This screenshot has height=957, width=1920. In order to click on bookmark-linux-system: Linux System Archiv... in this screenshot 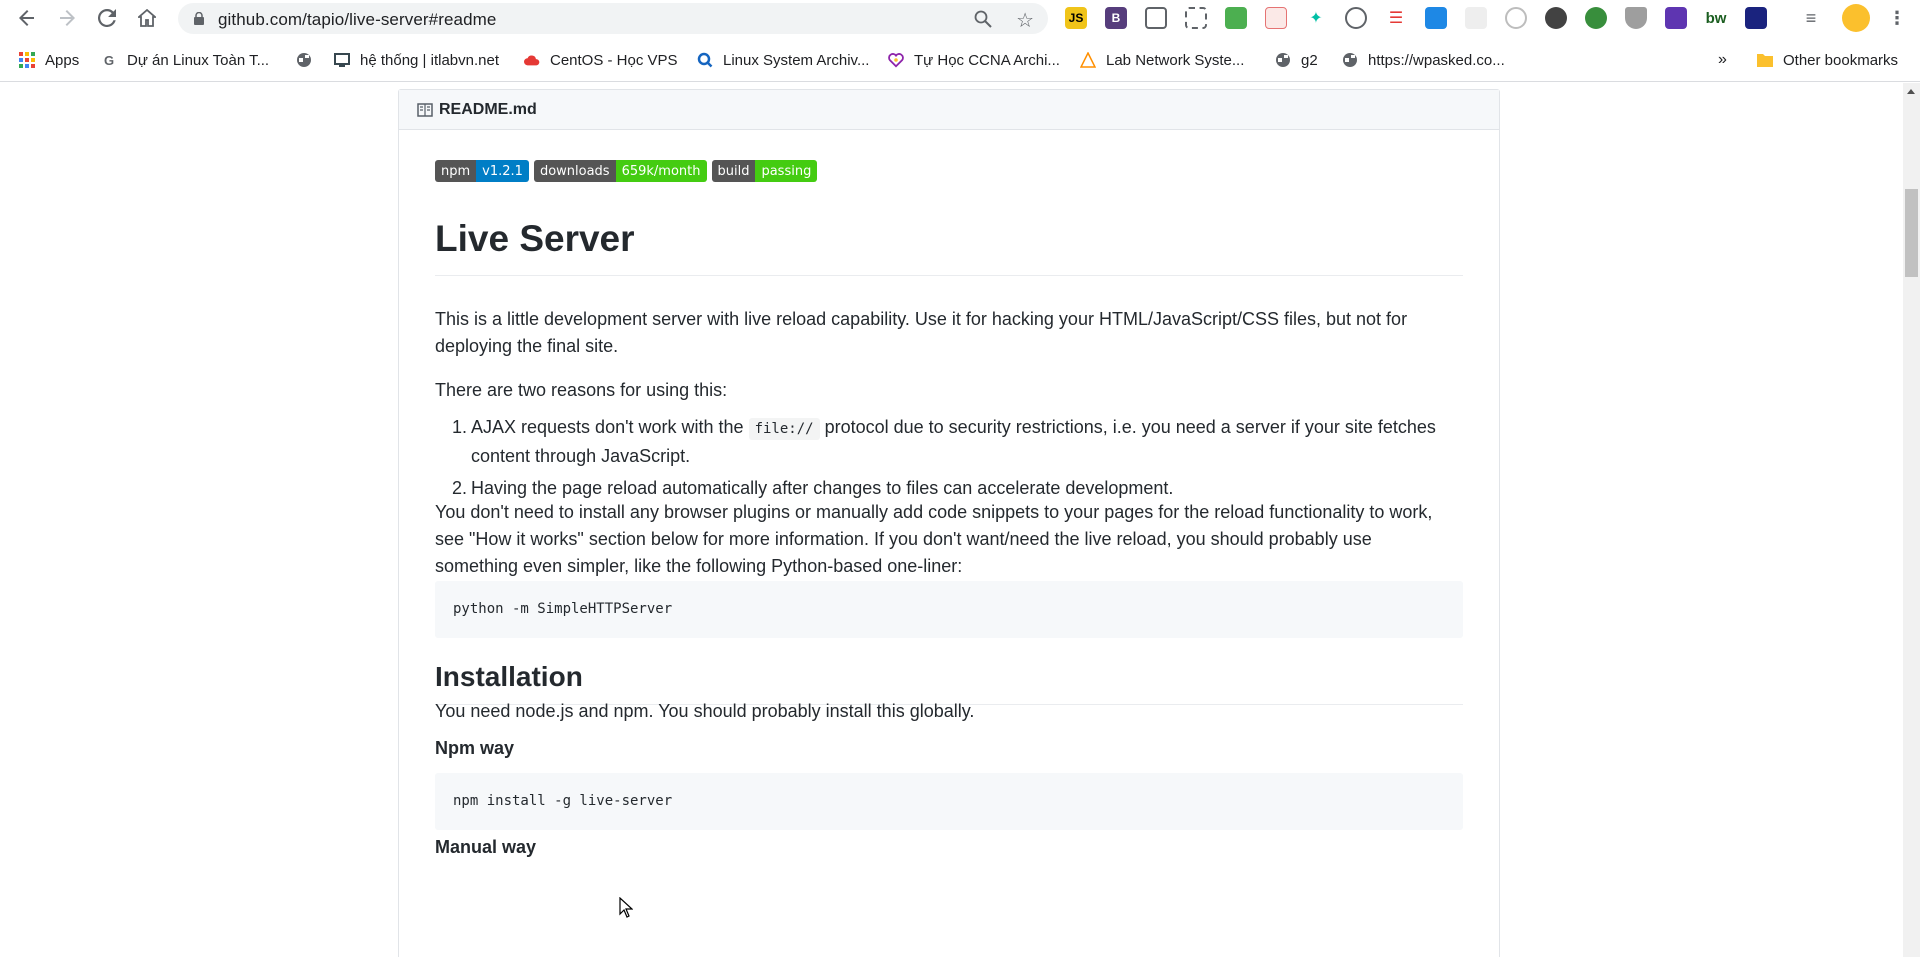, I will do `click(783, 60)`.